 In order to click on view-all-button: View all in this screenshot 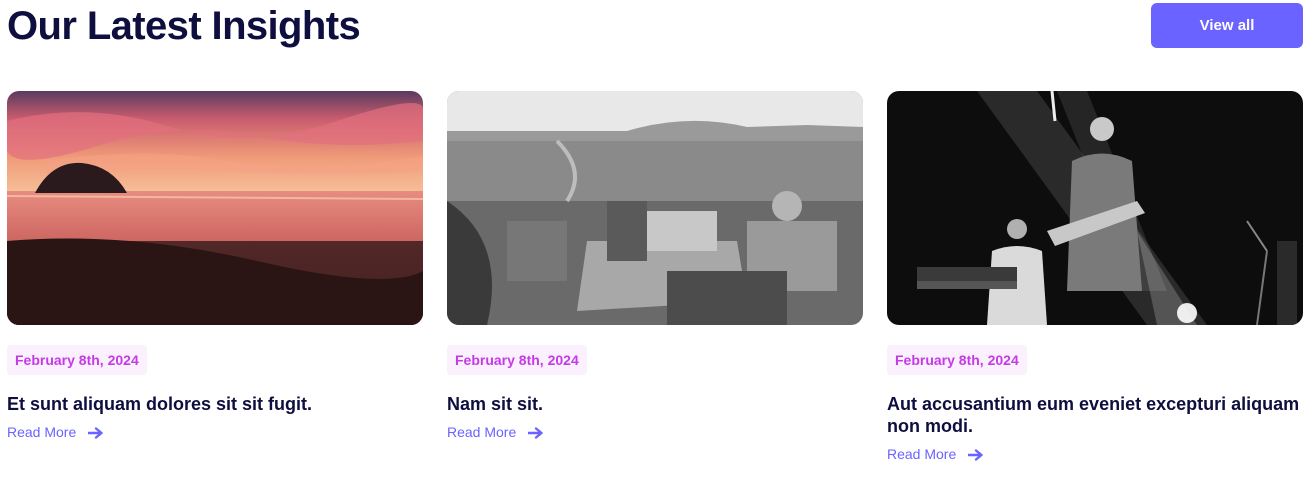, I will do `click(1227, 25)`.